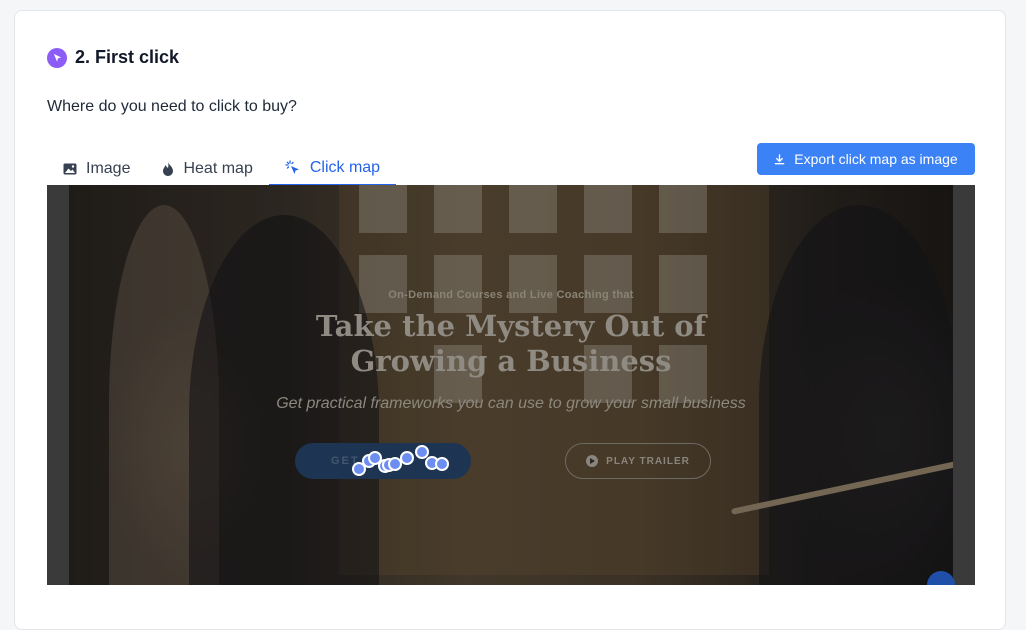 The image size is (1026, 630). Describe the element at coordinates (108, 168) in the screenshot. I see `tab-image-label: Image` at that location.